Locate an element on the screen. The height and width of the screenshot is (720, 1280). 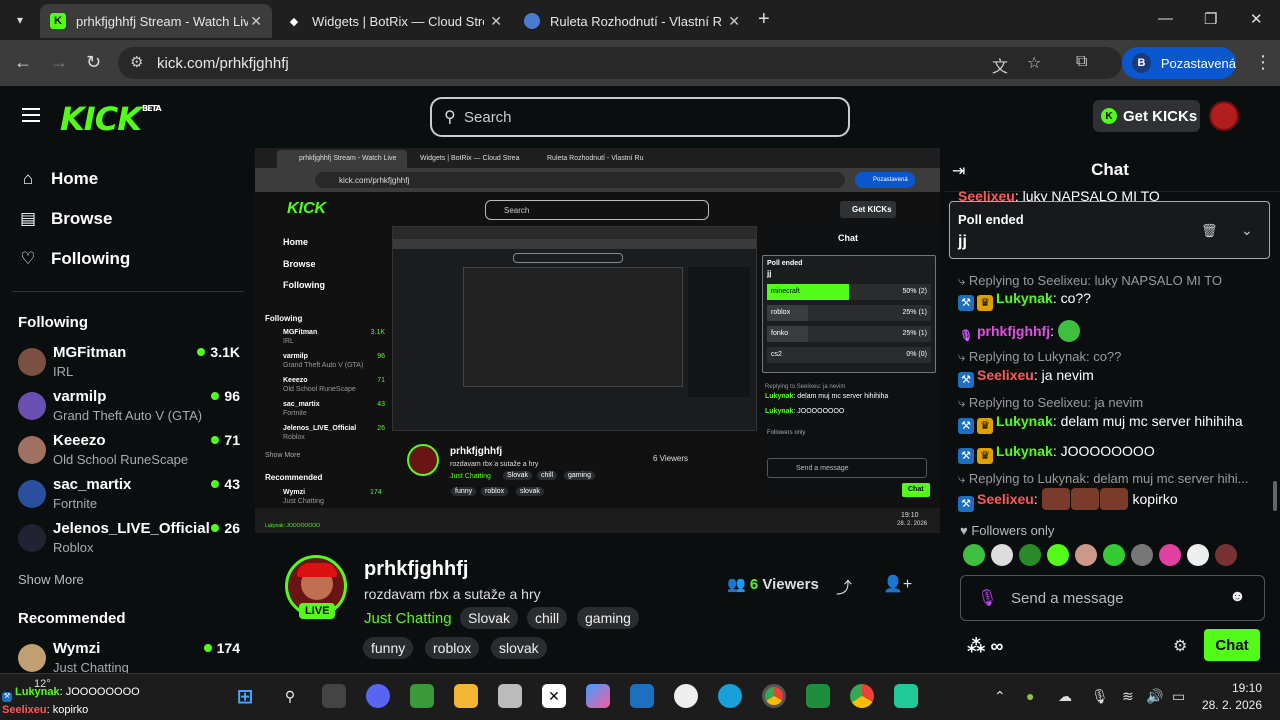
wifi-icon: ≋ is located at coordinates (1128, 696).